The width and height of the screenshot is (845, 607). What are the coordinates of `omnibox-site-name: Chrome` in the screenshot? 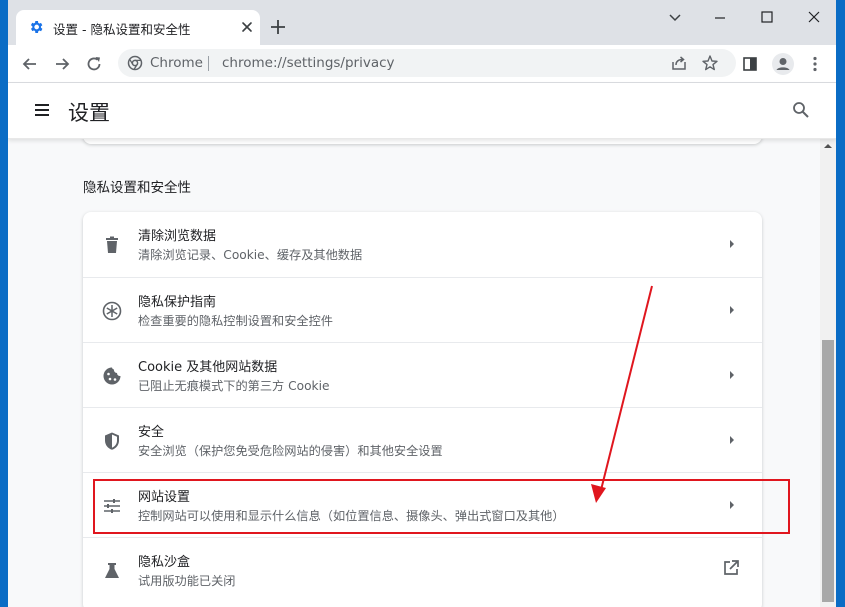 It's located at (176, 63).